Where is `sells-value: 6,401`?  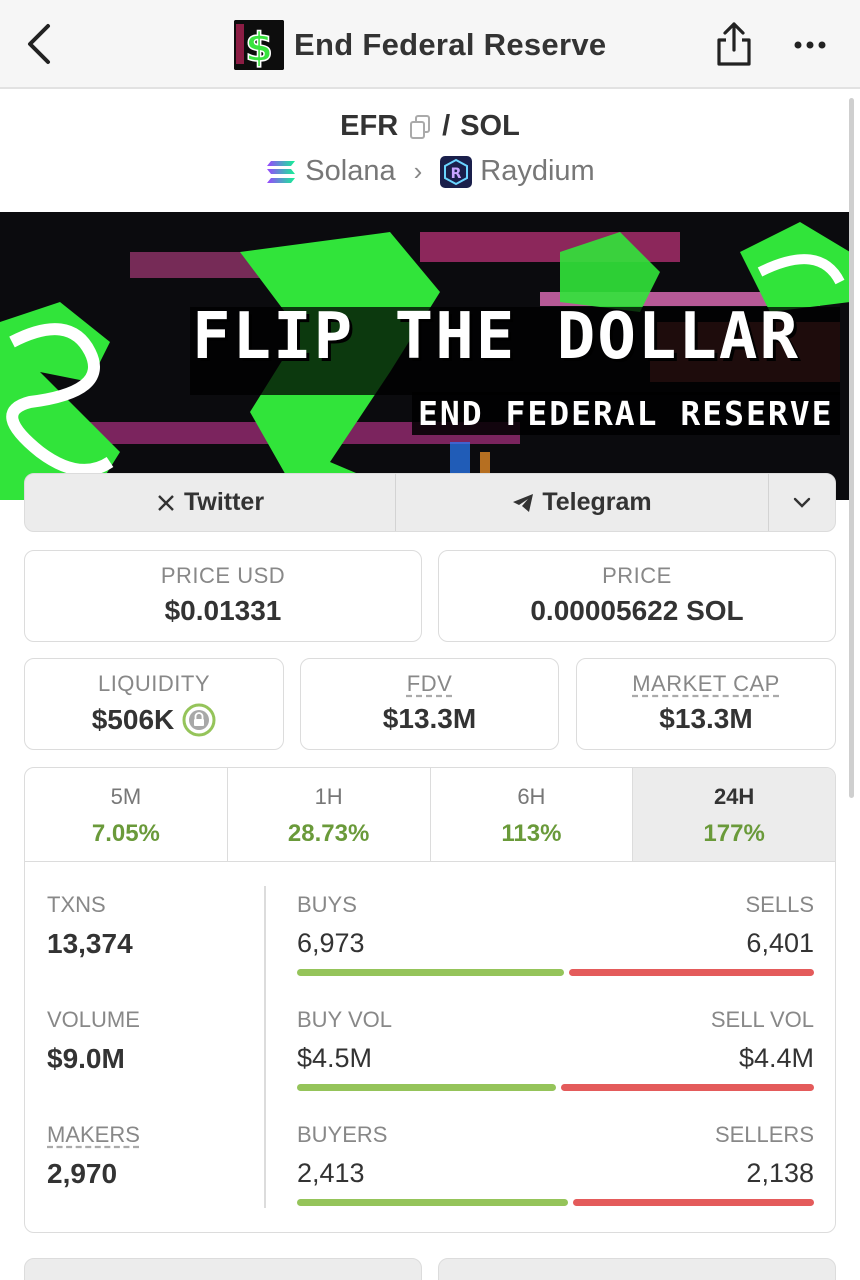 sells-value: 6,401 is located at coordinates (780, 943).